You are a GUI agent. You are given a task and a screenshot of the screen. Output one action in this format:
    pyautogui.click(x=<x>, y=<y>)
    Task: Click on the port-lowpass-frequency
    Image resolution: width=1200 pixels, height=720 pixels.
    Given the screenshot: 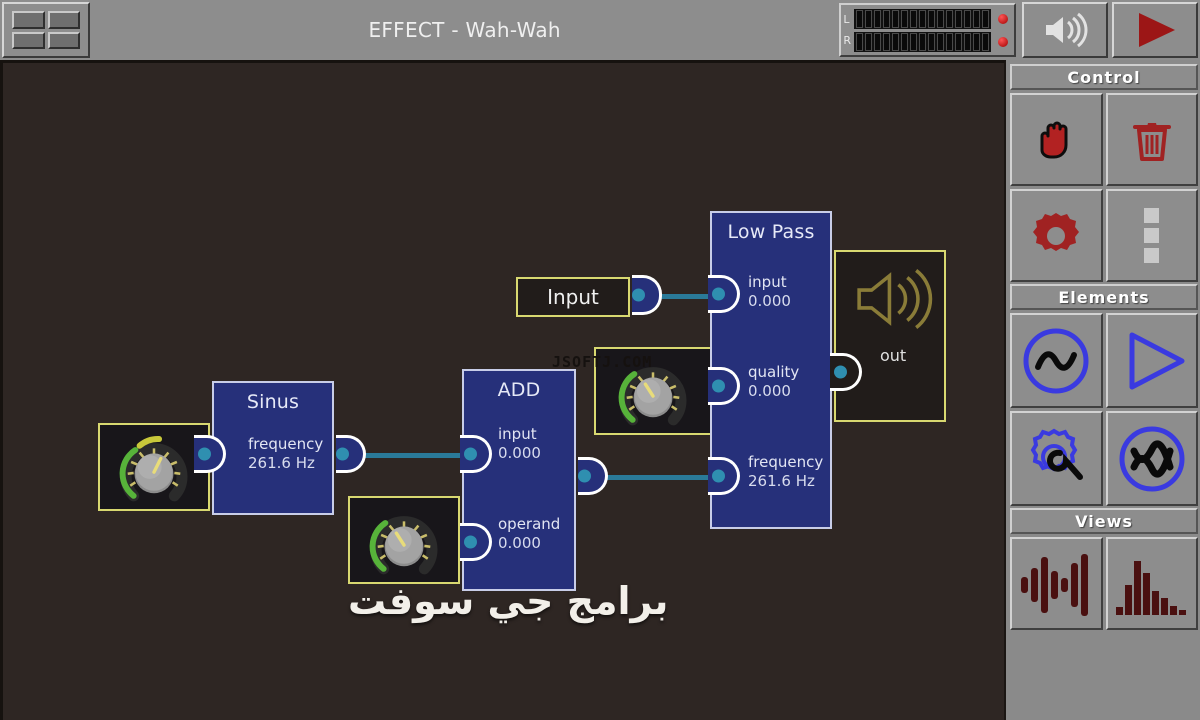 What is the action you would take?
    pyautogui.click(x=724, y=476)
    